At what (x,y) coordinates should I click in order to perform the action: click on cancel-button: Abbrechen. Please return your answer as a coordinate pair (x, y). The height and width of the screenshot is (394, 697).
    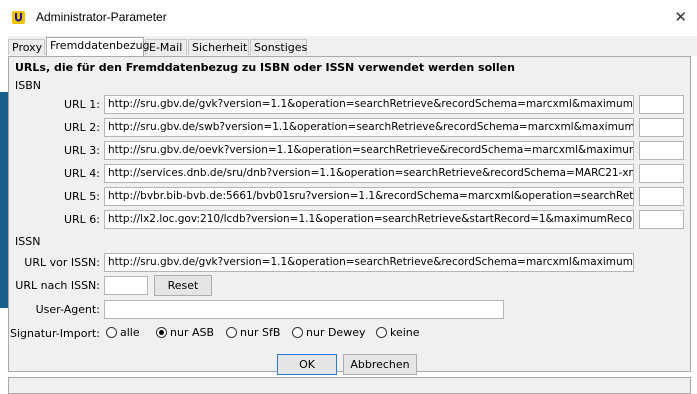
    Looking at the image, I should click on (380, 364).